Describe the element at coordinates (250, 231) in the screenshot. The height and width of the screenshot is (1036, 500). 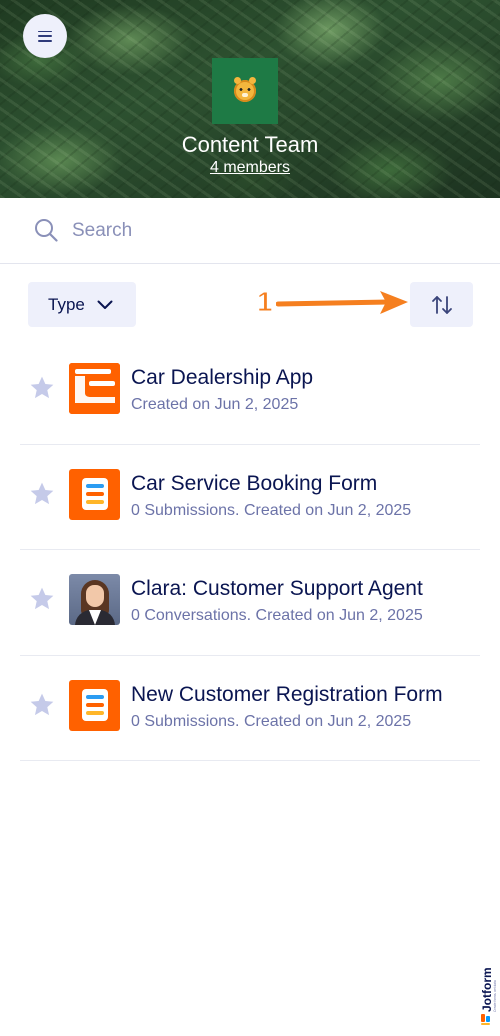
I see `search-input: Search` at that location.